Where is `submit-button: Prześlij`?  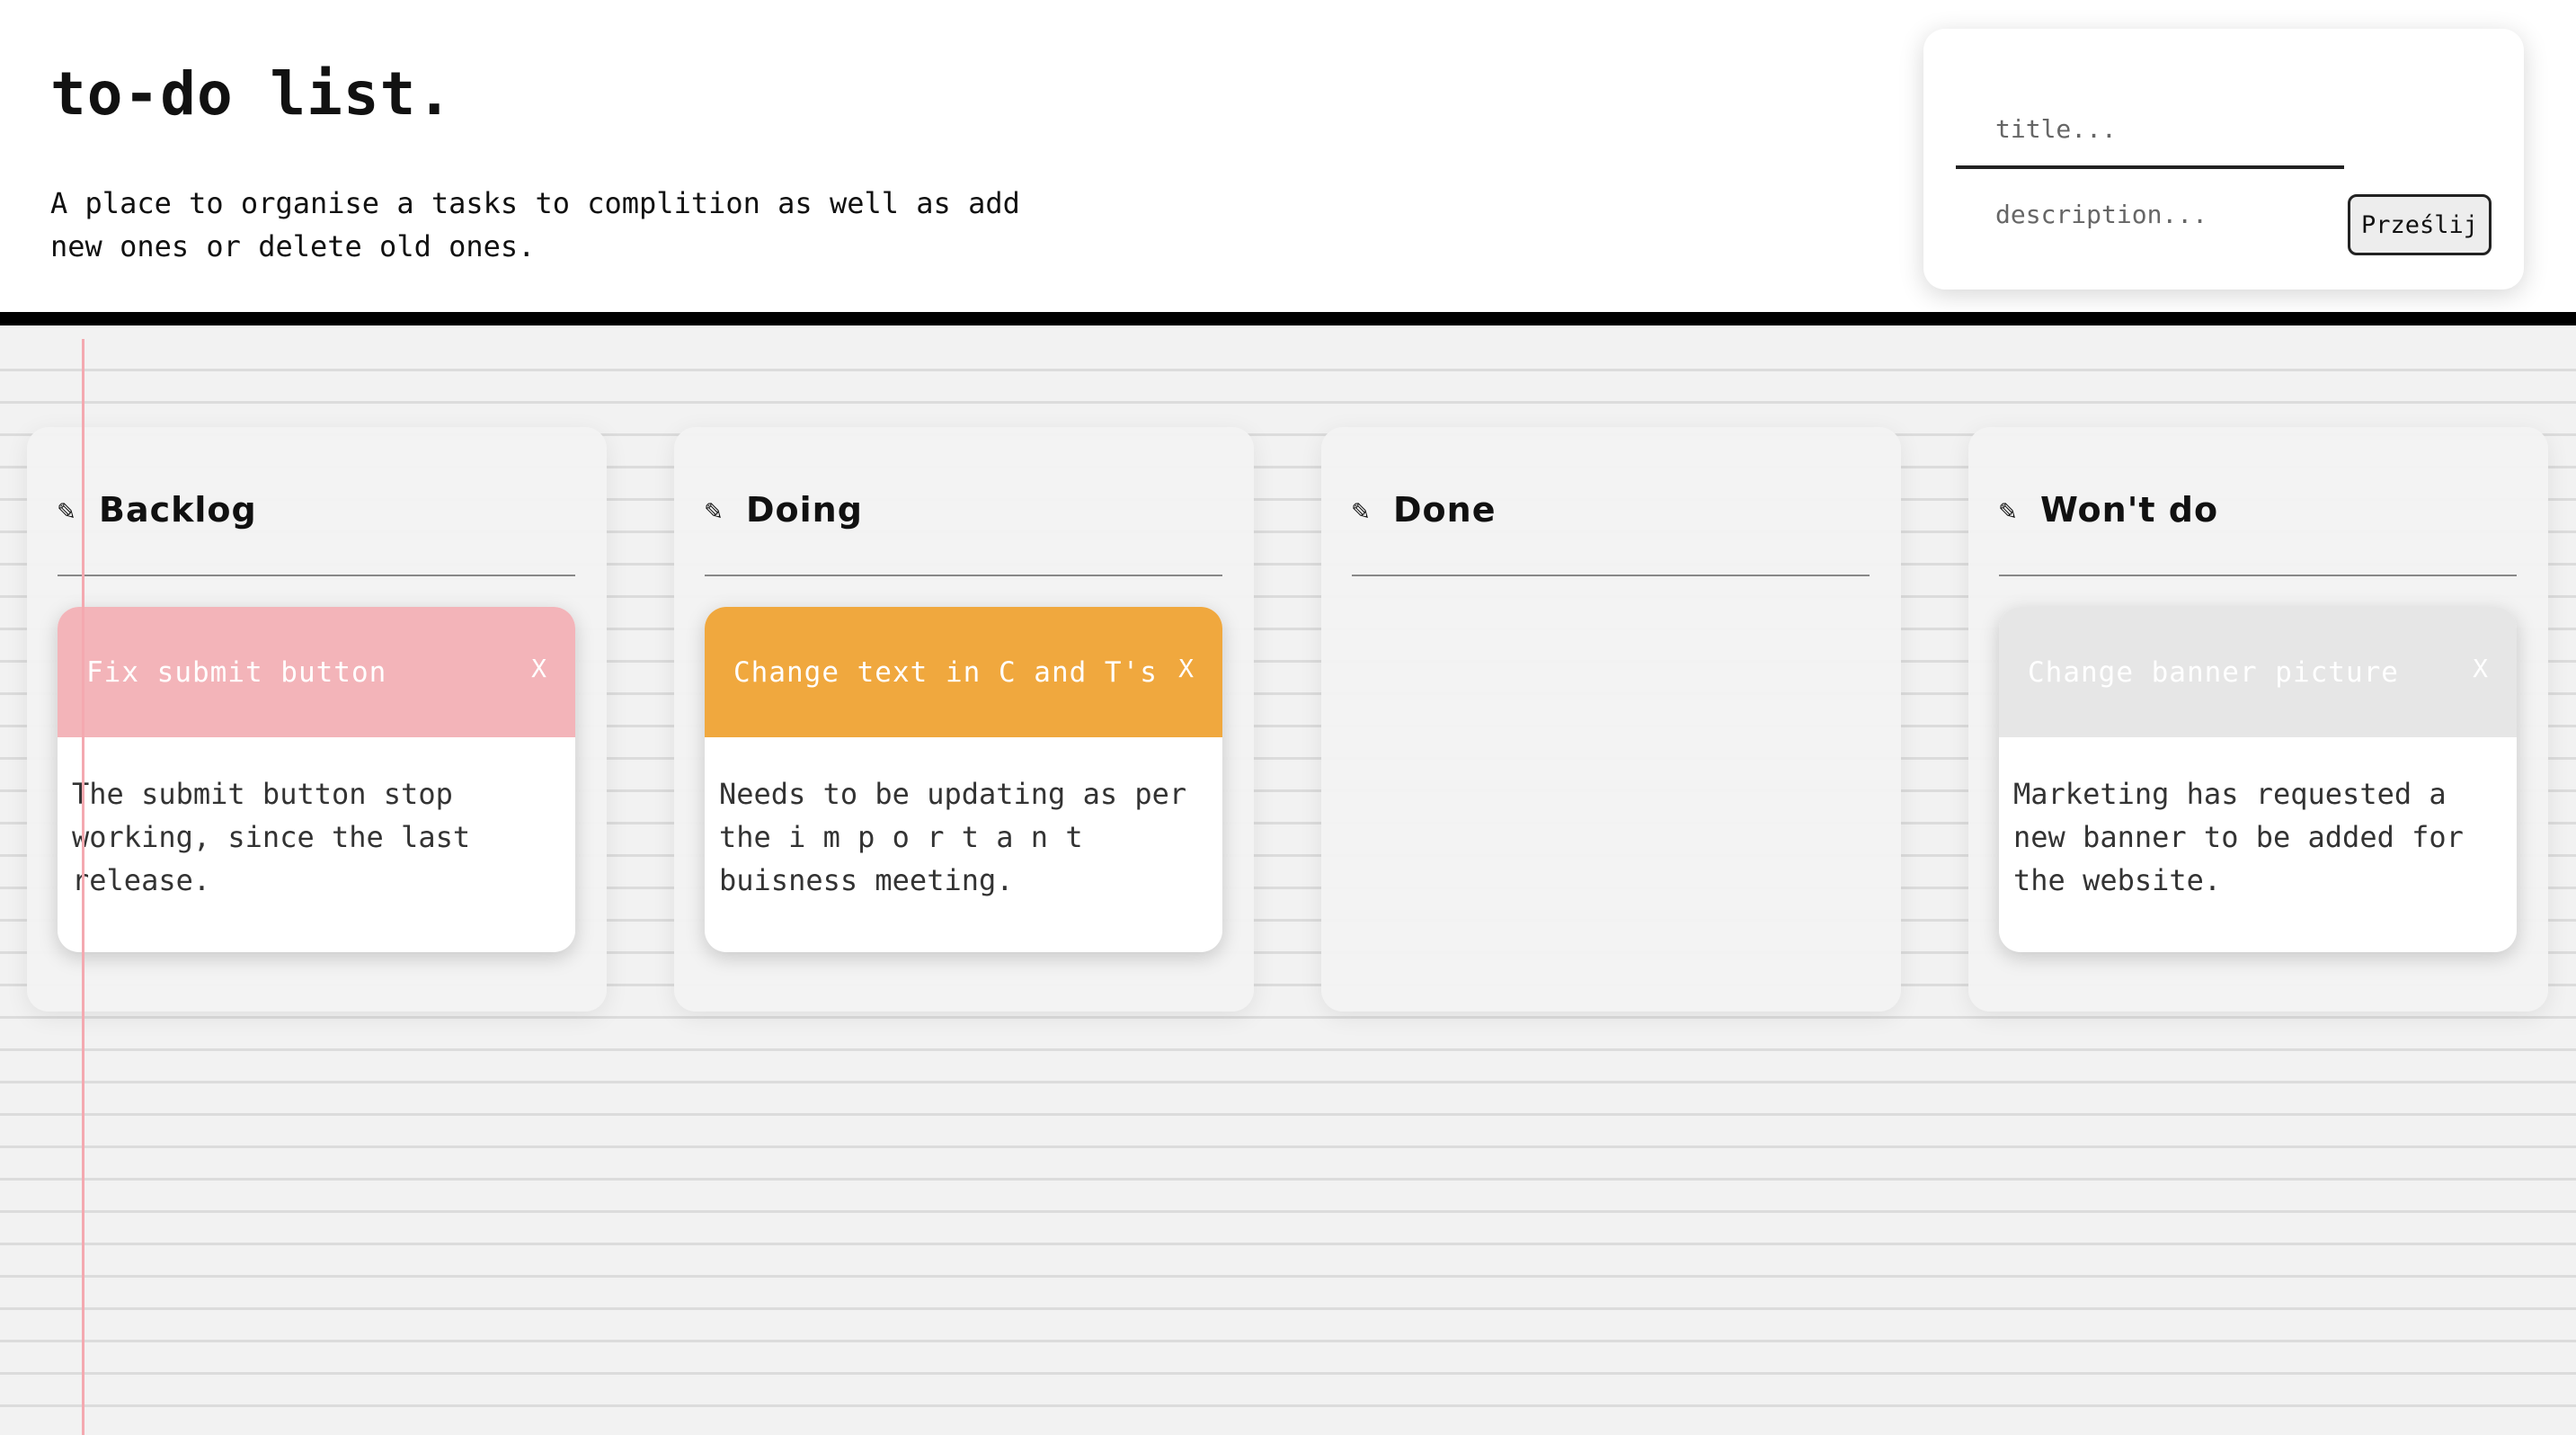 submit-button: Prześlij is located at coordinates (2420, 225).